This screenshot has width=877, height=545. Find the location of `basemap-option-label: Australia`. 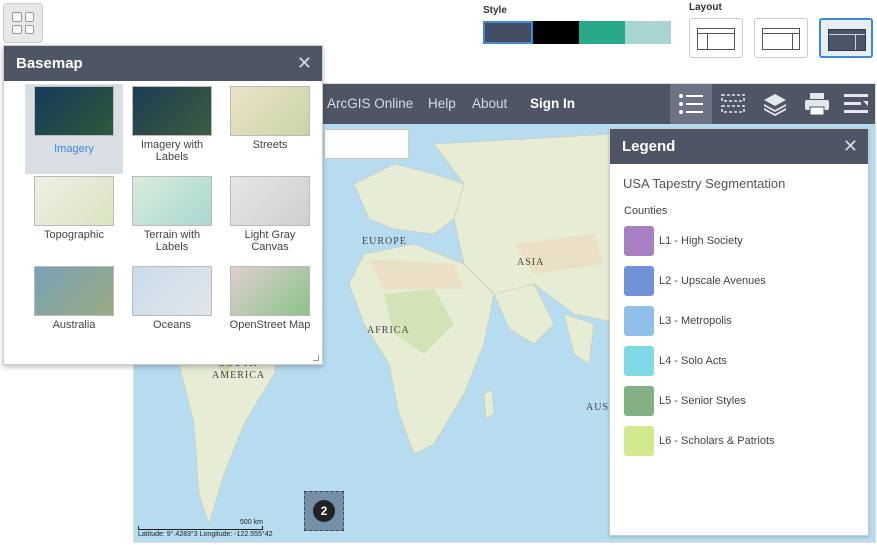

basemap-option-label: Australia is located at coordinates (74, 325).